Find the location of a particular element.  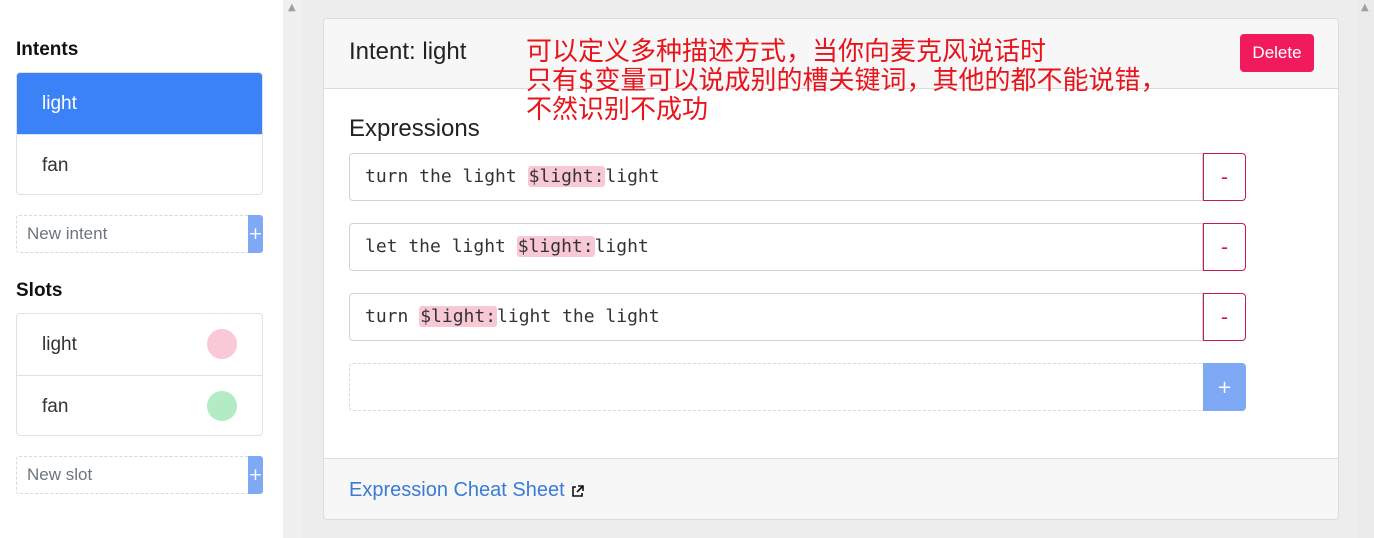

expression-text: turn the light is located at coordinates (446, 176).